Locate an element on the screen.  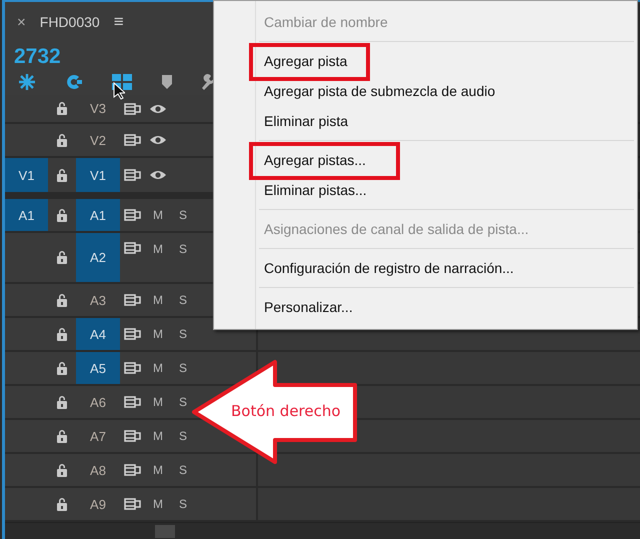
menu-item: Agregar pista de submezcla de audio is located at coordinates (380, 91).